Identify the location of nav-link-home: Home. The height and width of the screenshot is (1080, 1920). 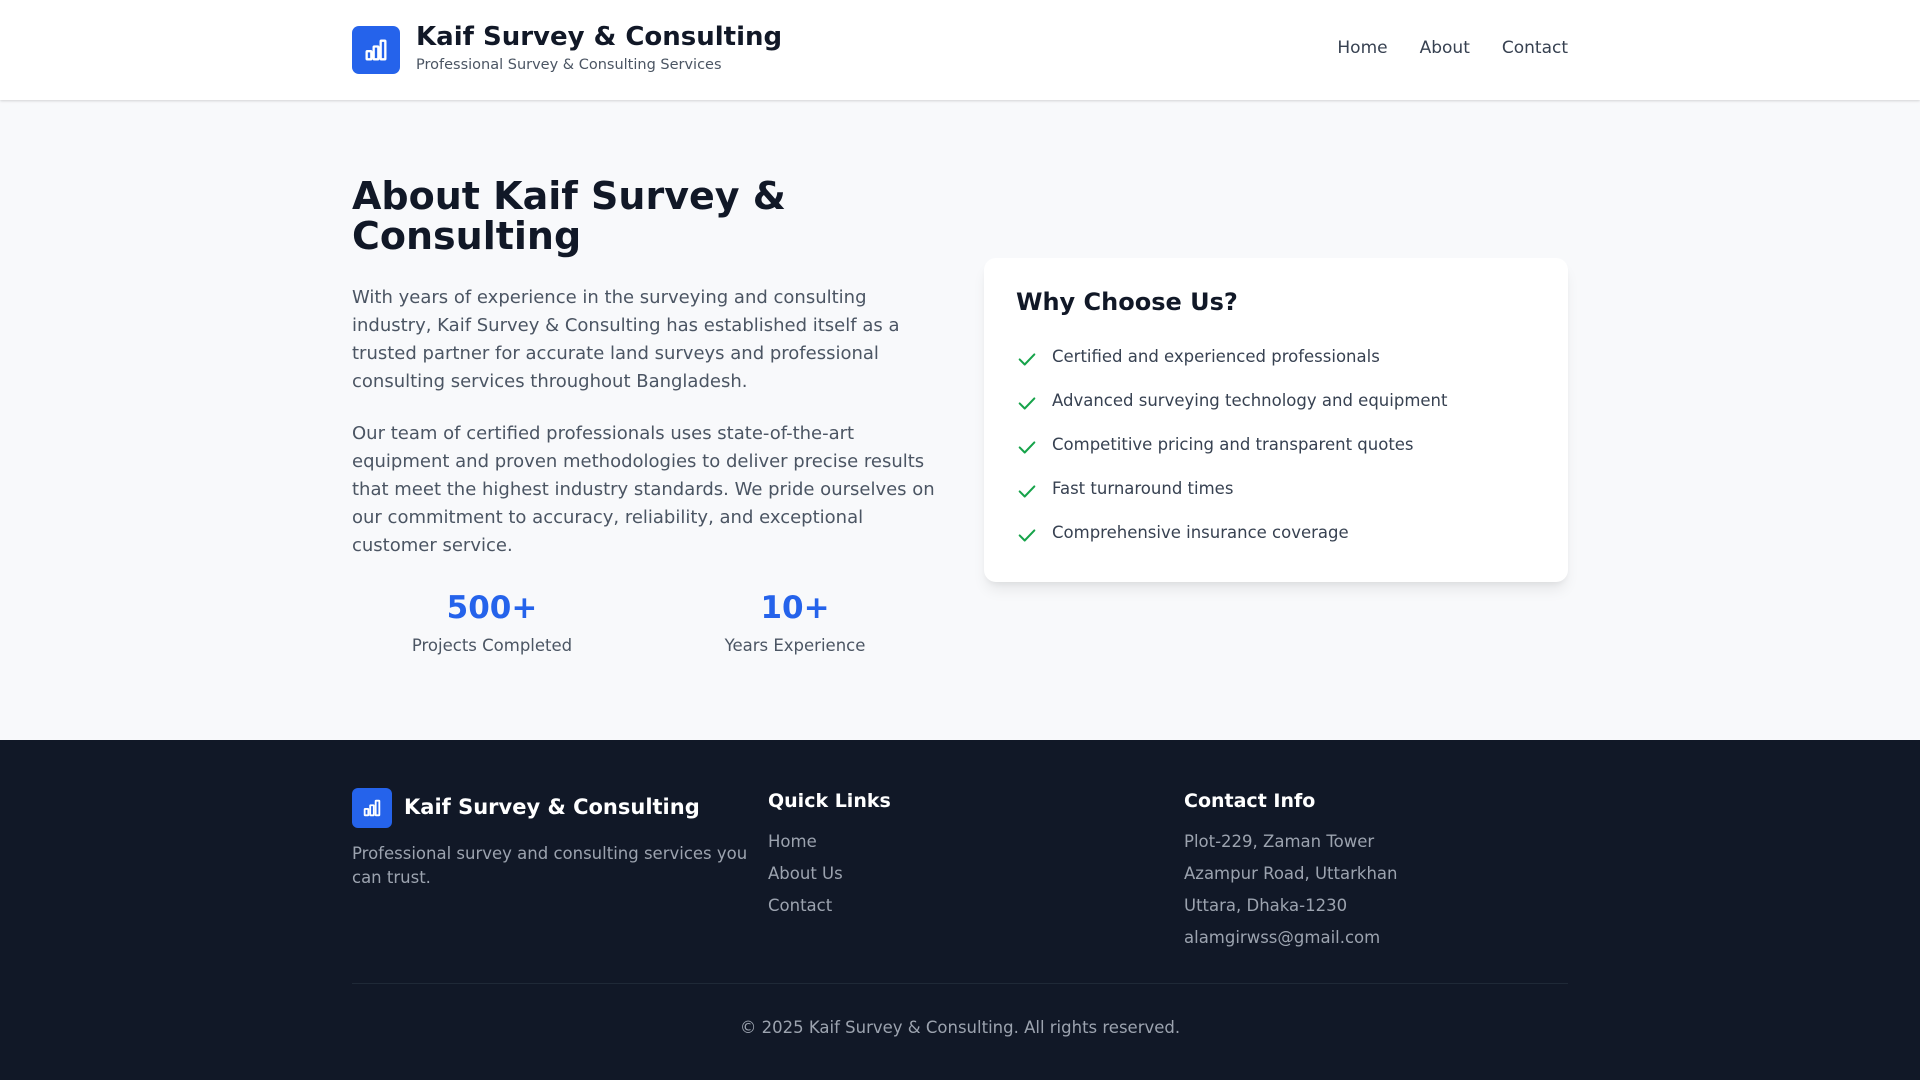
(1362, 48).